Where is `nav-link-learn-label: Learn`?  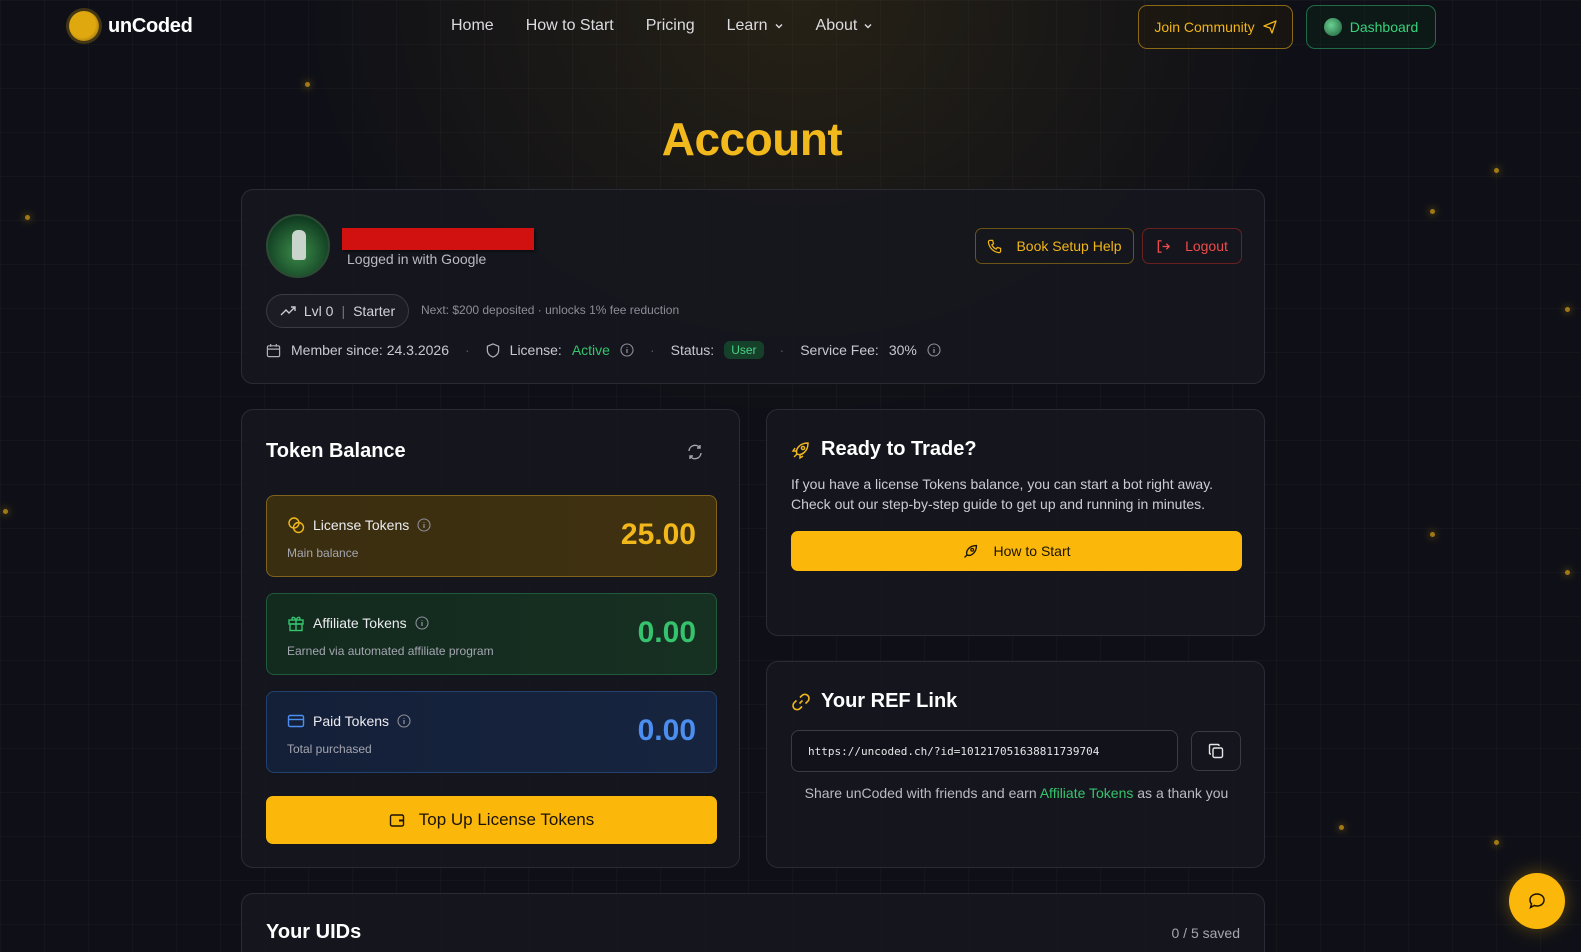
nav-link-learn-label: Learn is located at coordinates (747, 25).